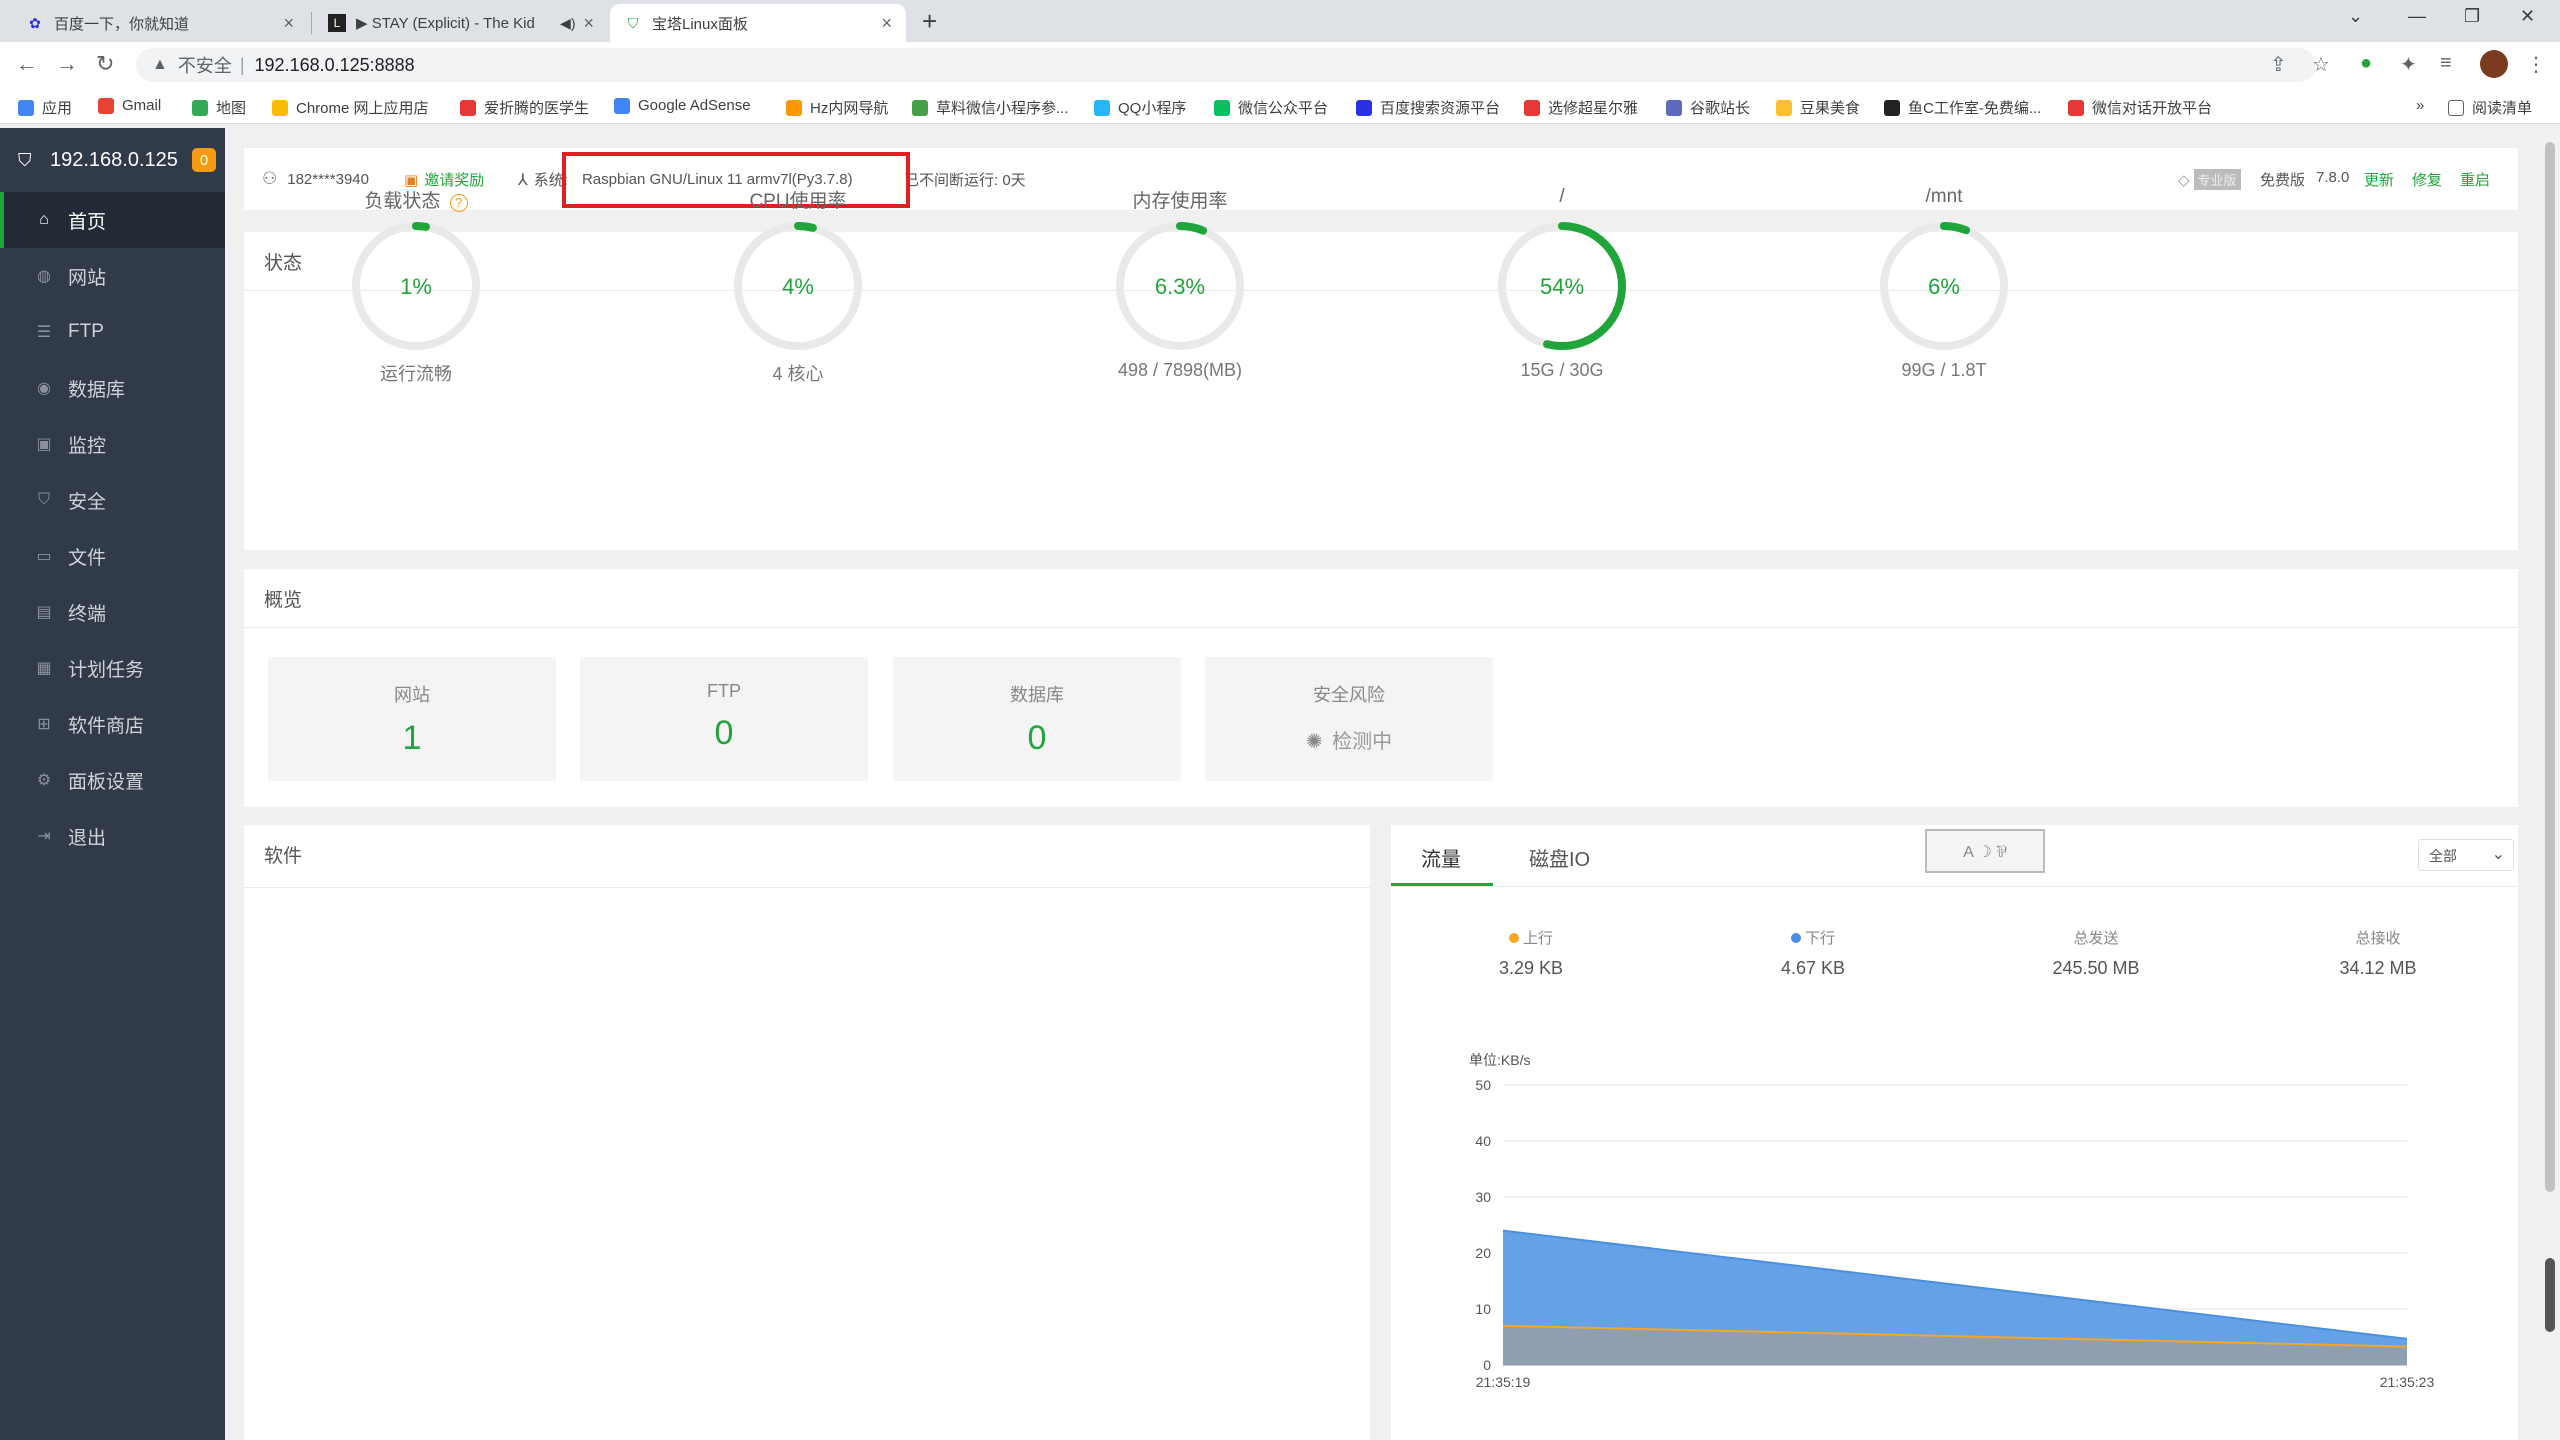  What do you see at coordinates (633, 22) in the screenshot?
I see `bt-shield-icon: ⛉` at bounding box center [633, 22].